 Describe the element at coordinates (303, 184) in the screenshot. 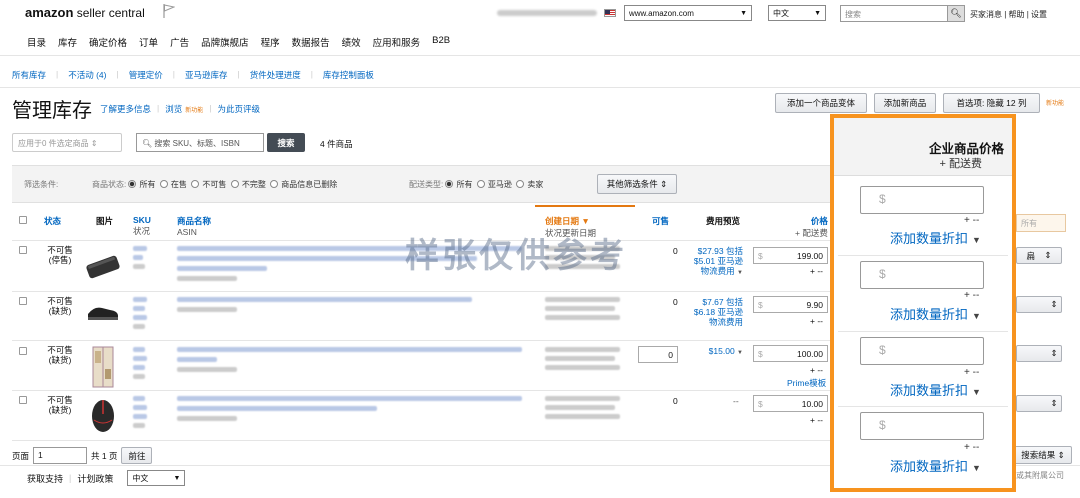

I see `radio-status-suppressed: 商品信息已删除` at that location.